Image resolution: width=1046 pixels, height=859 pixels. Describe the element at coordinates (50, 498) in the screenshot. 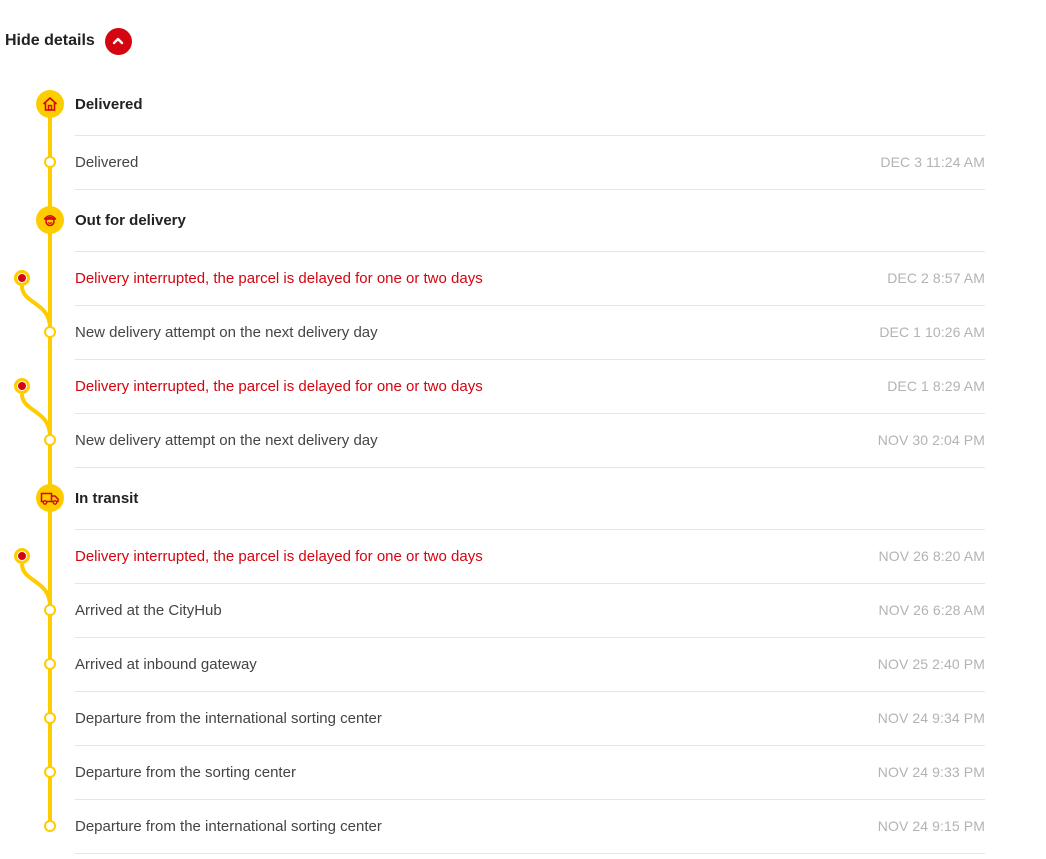

I see `truck-icon` at that location.